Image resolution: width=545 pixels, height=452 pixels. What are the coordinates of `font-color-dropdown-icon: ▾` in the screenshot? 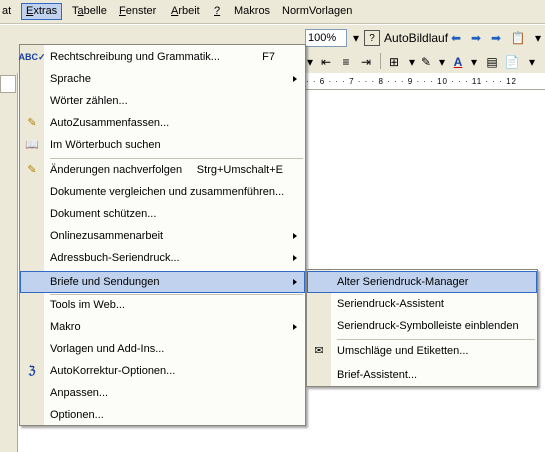 It's located at (474, 62).